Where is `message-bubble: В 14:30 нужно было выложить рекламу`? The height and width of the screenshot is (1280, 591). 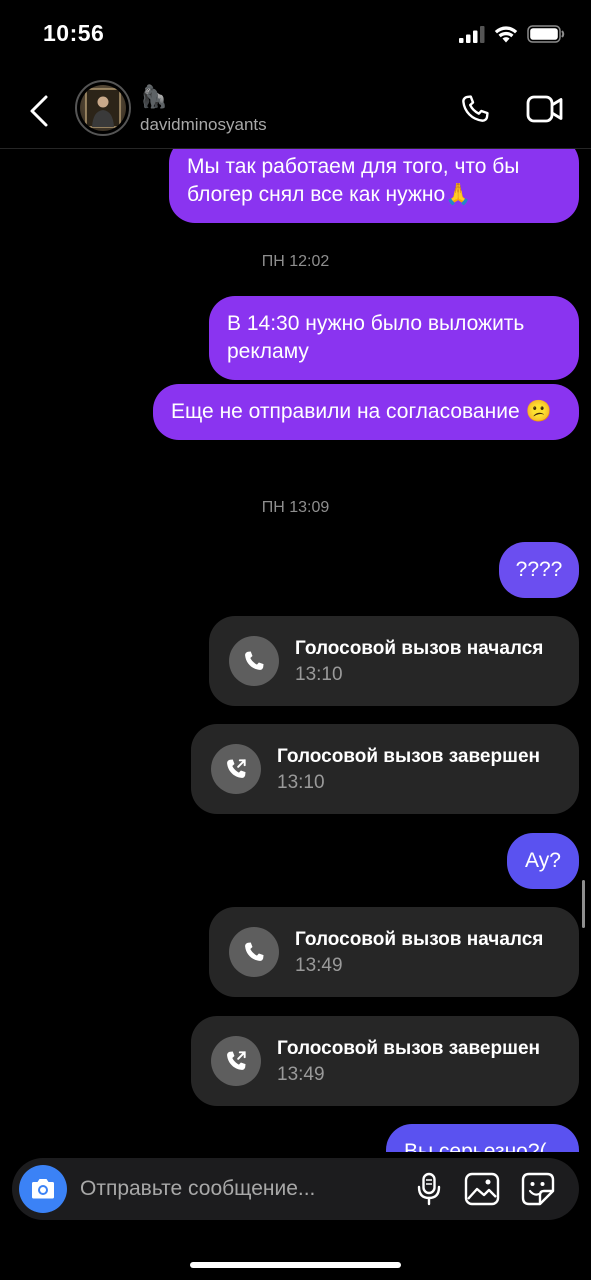 message-bubble: В 14:30 нужно было выложить рекламу is located at coordinates (394, 338).